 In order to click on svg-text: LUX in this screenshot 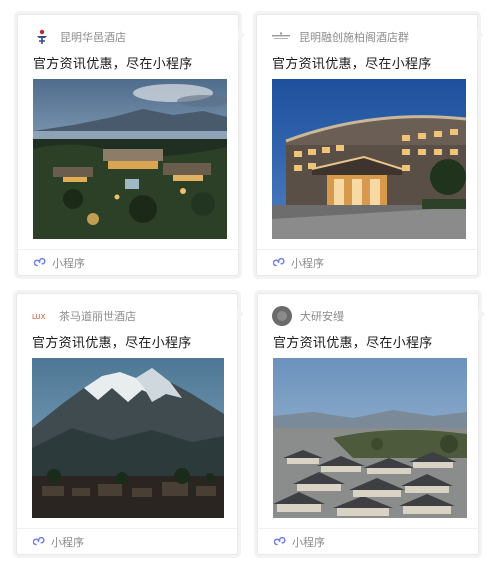, I will do `click(39, 316)`.